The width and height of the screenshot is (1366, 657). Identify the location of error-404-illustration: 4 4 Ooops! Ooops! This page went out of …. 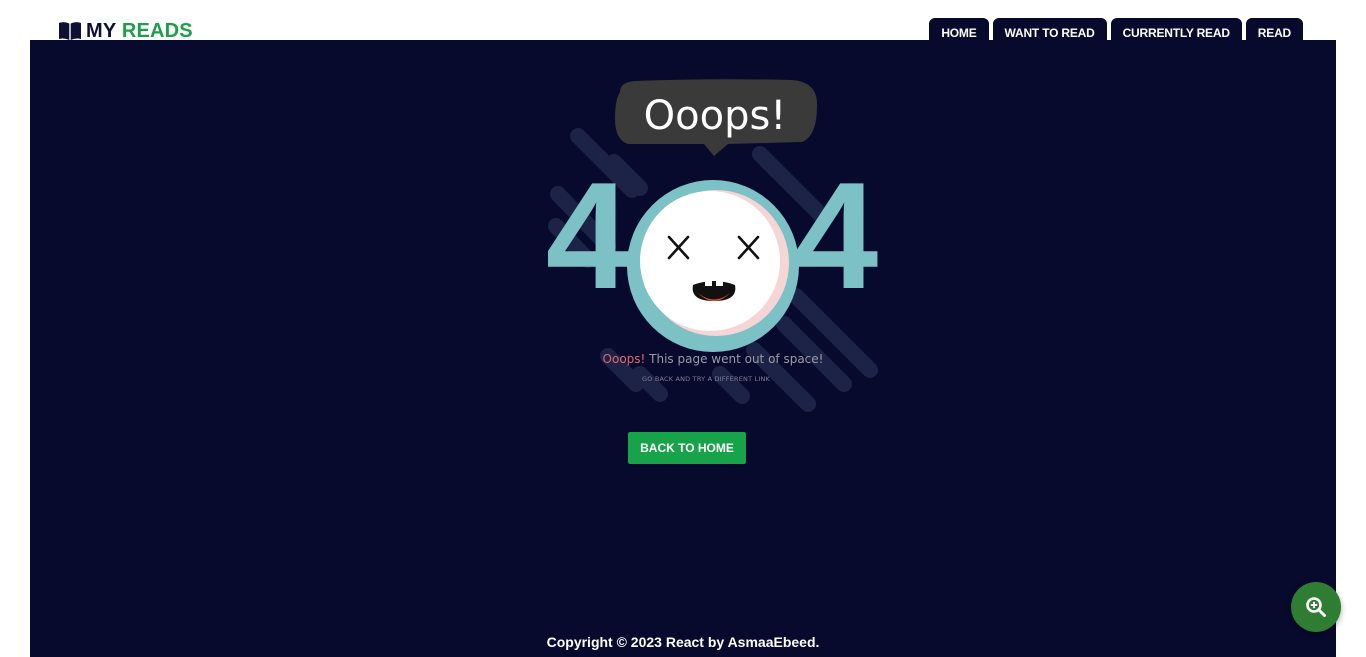
(712, 245).